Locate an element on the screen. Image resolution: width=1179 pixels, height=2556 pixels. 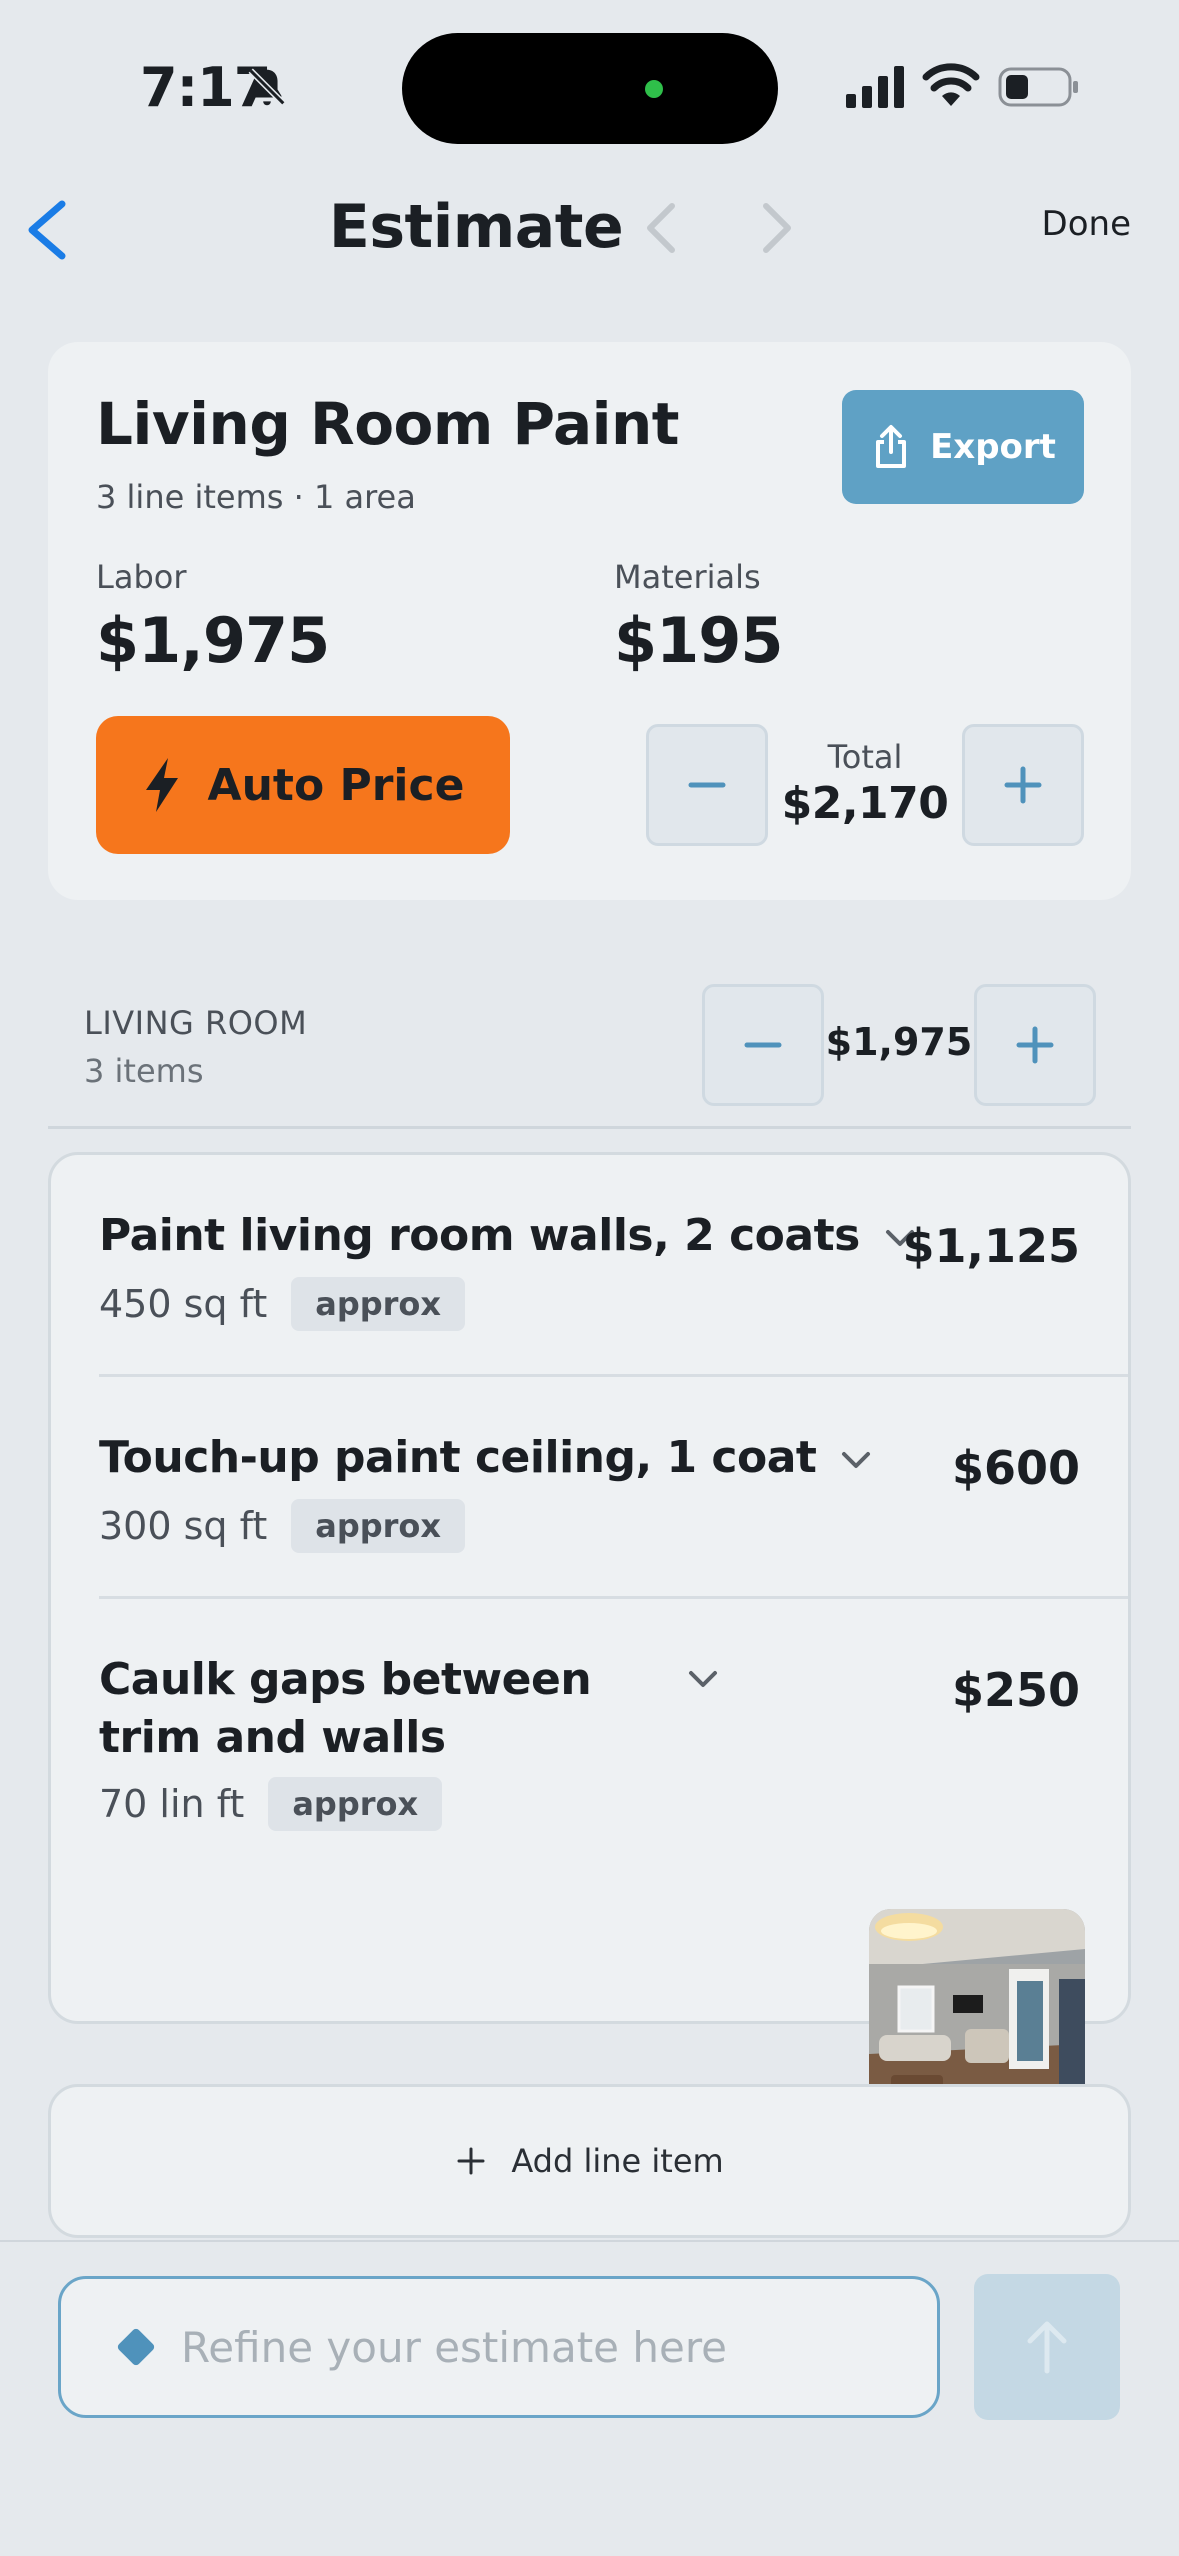
signal-icon is located at coordinates (875, 87).